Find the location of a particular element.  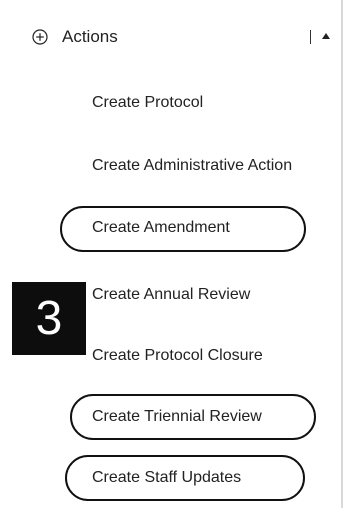

caret-up-icon is located at coordinates (326, 36).